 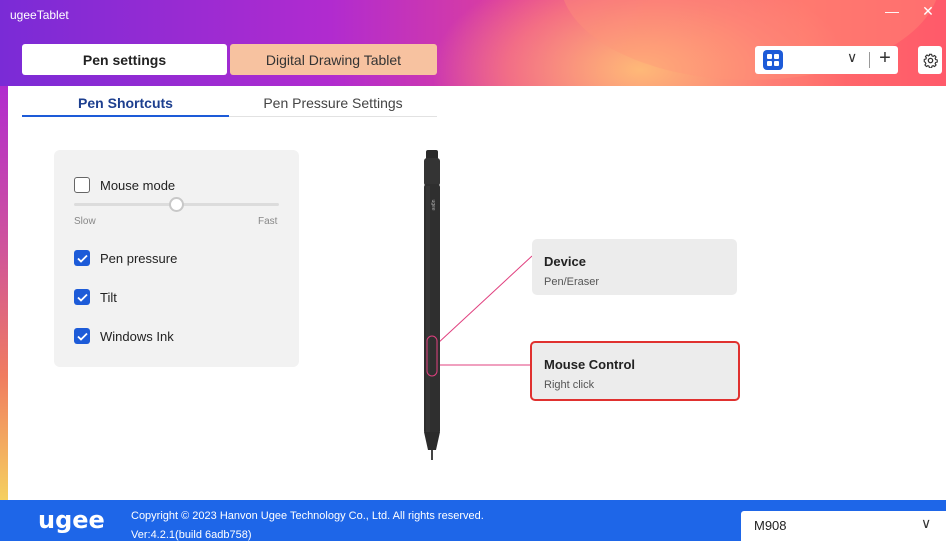 What do you see at coordinates (926, 523) in the screenshot?
I see `chevron-down-icon: ∨` at bounding box center [926, 523].